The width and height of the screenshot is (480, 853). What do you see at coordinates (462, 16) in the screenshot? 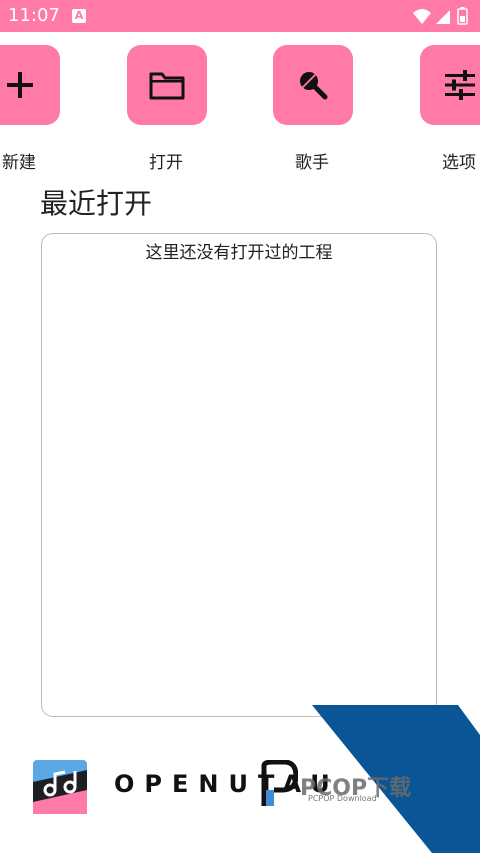
I see `battery-icon` at bounding box center [462, 16].